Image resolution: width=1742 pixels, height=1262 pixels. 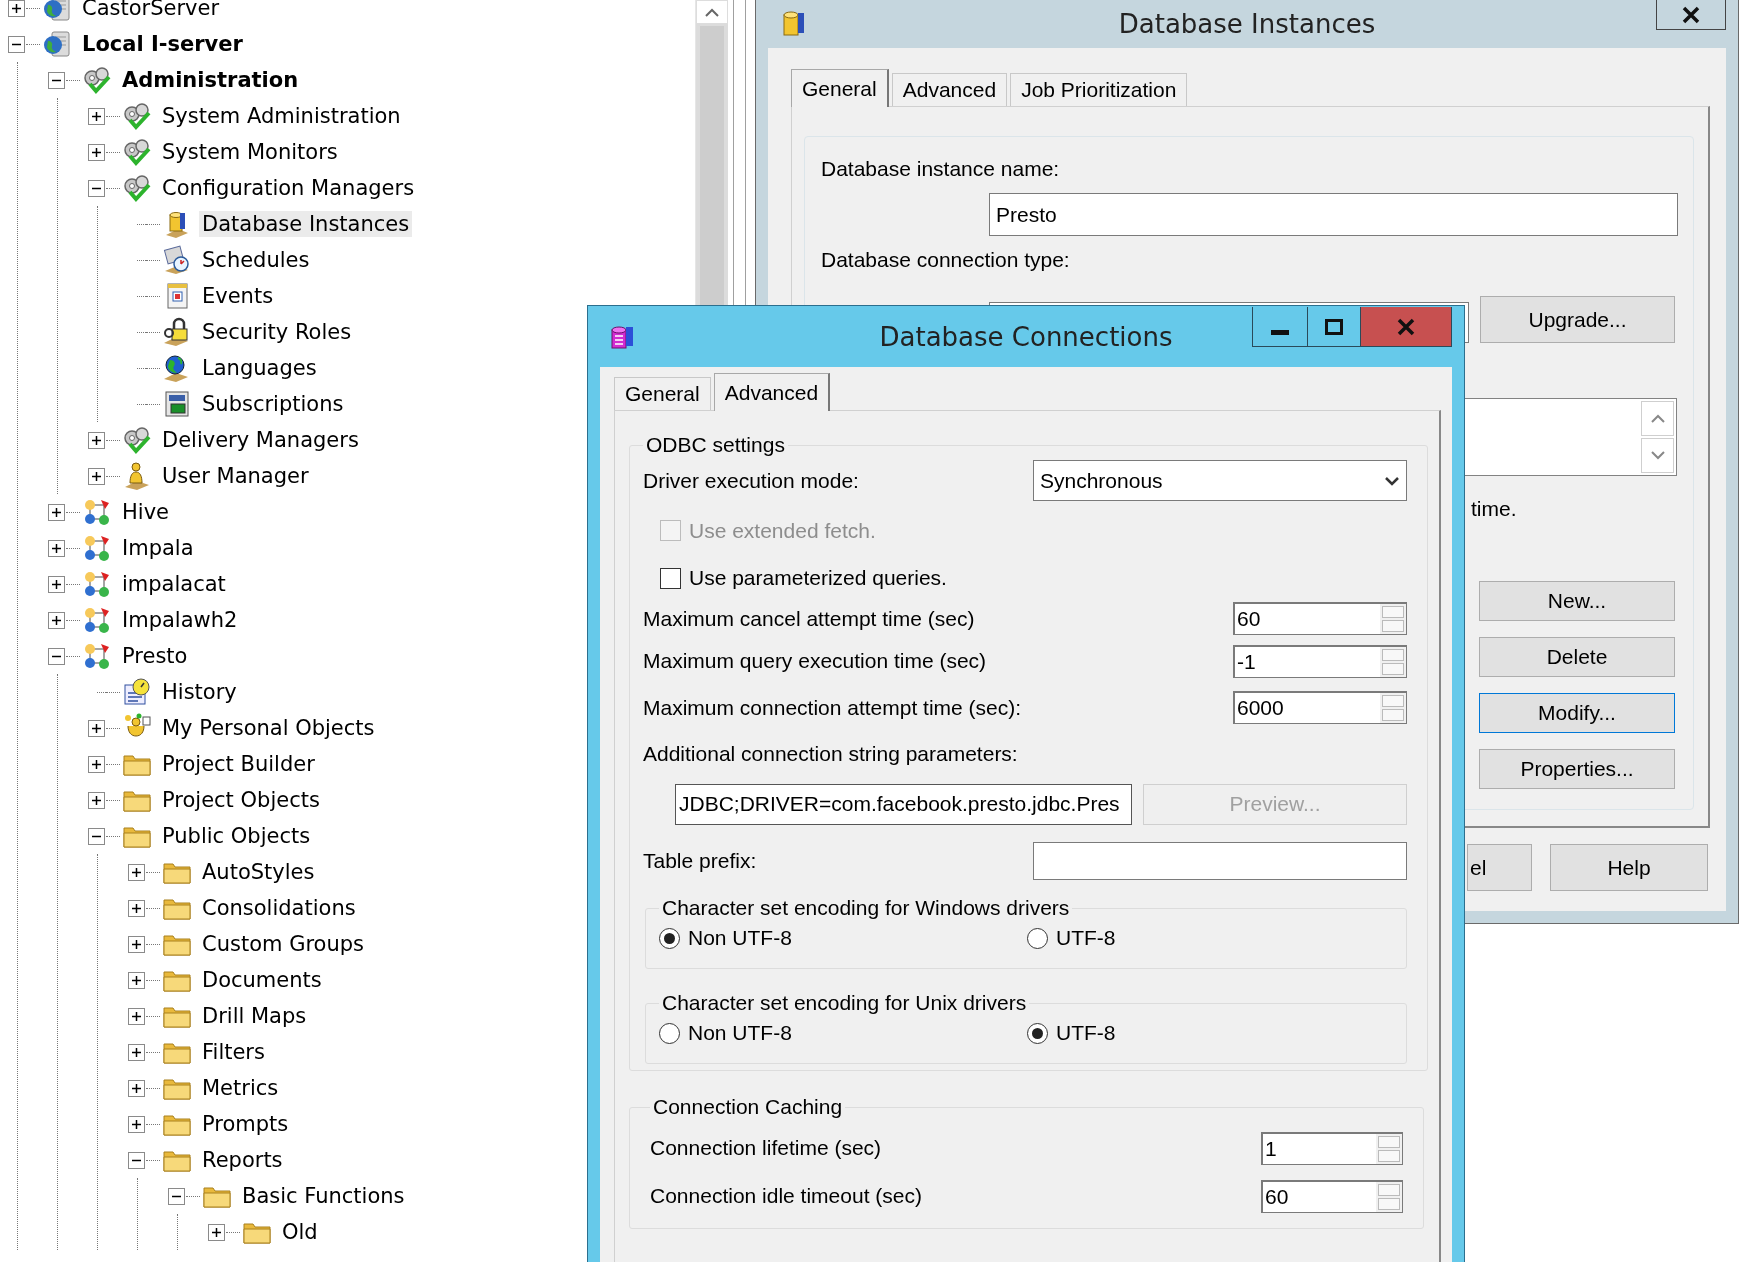 I want to click on checkbox, so click(x=670, y=578).